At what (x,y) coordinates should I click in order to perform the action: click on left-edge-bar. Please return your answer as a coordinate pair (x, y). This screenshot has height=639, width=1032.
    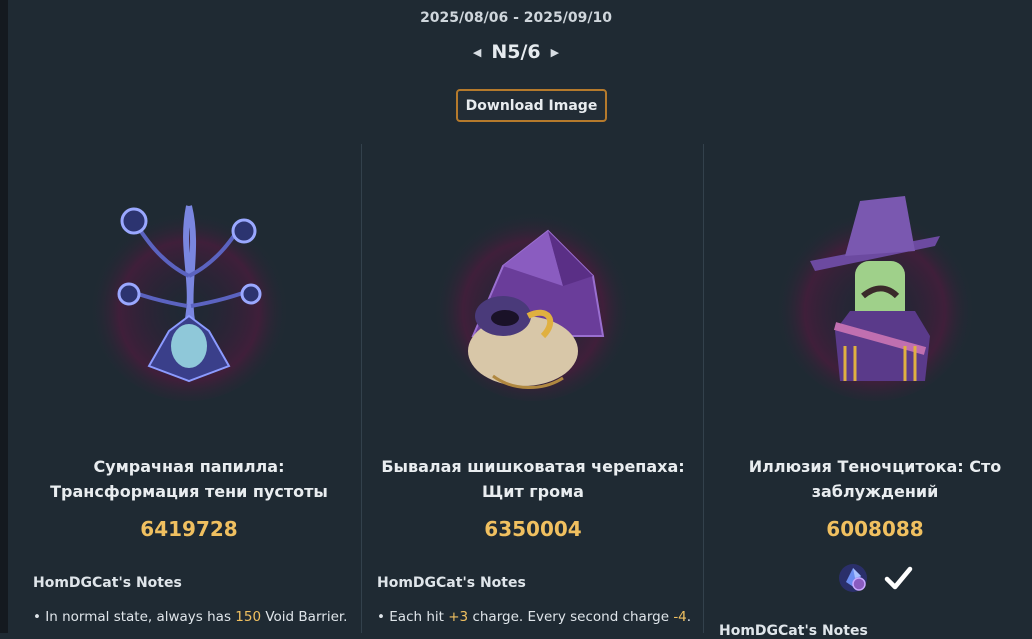
    Looking at the image, I should click on (4, 316).